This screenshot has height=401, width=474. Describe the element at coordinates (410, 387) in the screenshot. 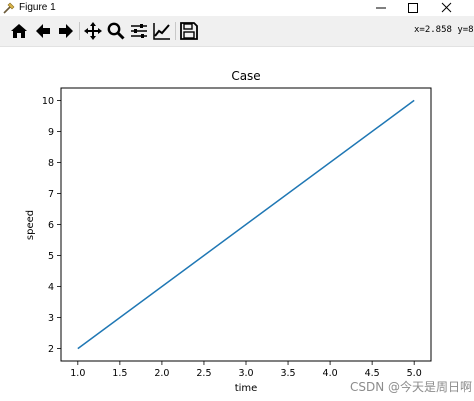

I see `watermark-text: CSDN @今天是周日啊` at that location.